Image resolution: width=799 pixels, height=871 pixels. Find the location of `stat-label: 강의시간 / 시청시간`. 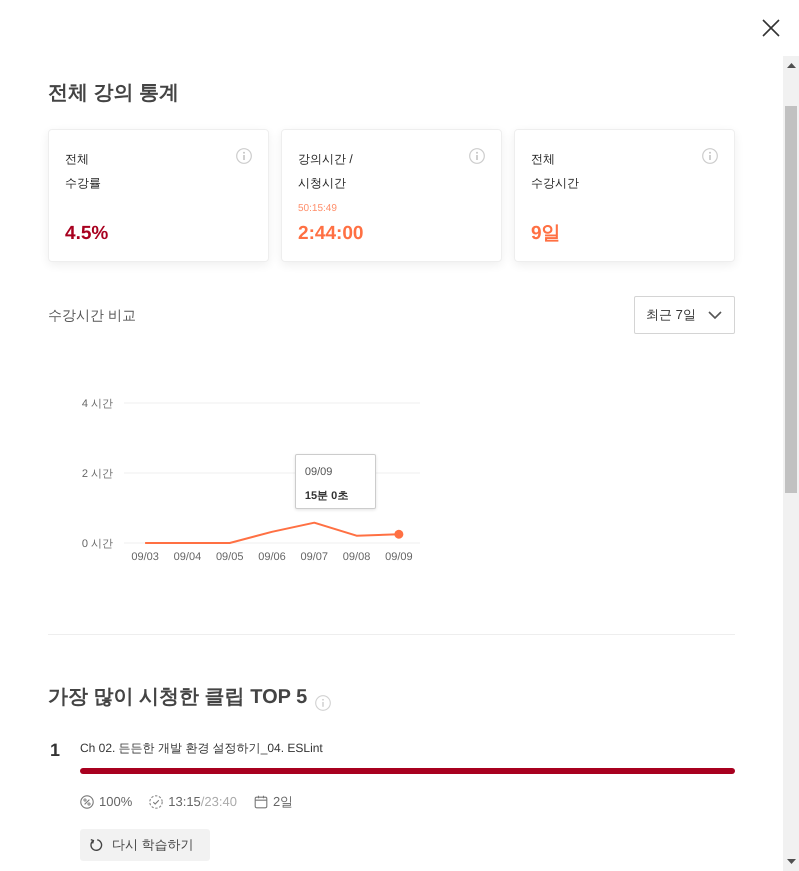

stat-label: 강의시간 / 시청시간 is located at coordinates (325, 171).